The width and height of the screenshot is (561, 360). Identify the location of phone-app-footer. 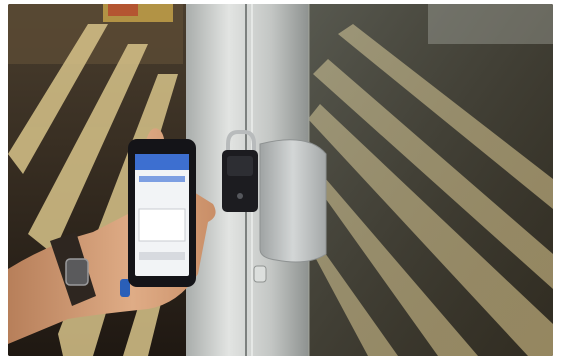
(162, 256).